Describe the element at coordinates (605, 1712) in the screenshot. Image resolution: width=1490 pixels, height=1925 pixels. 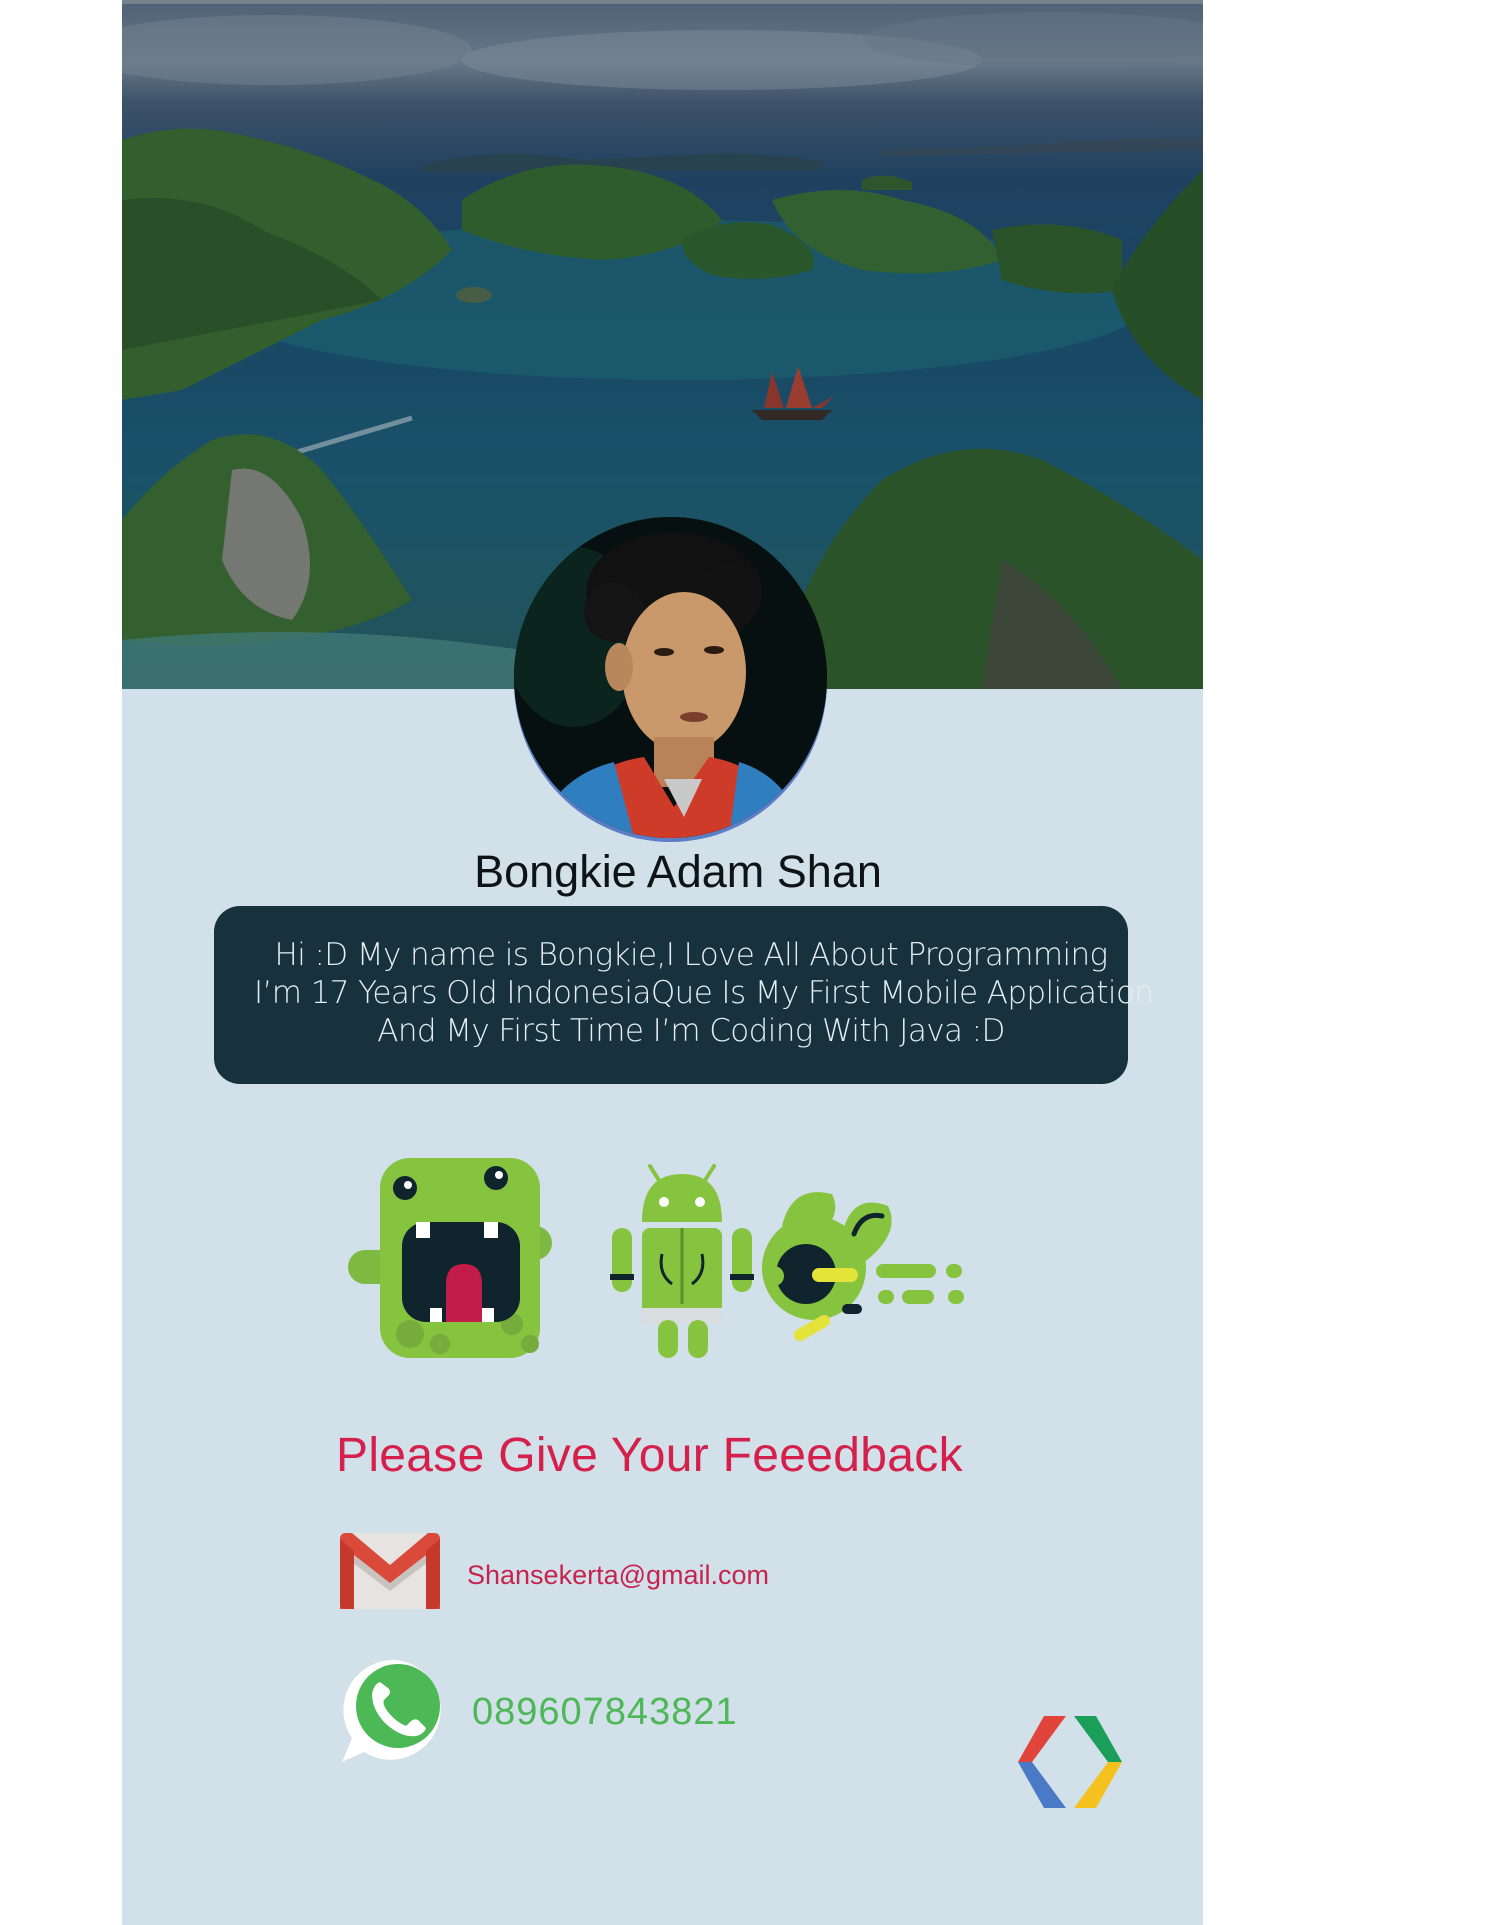
I see `phone-link: 089607843821` at that location.